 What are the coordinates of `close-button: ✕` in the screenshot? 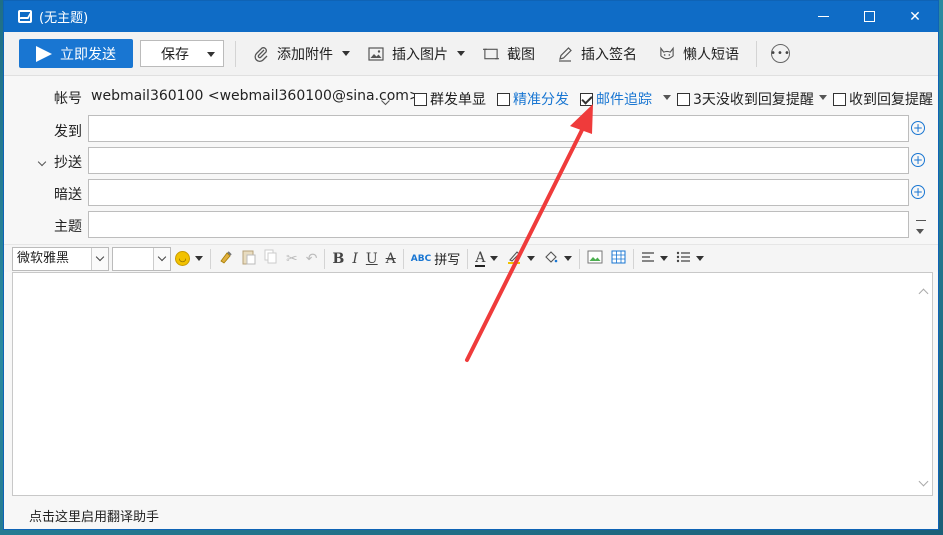 It's located at (915, 16).